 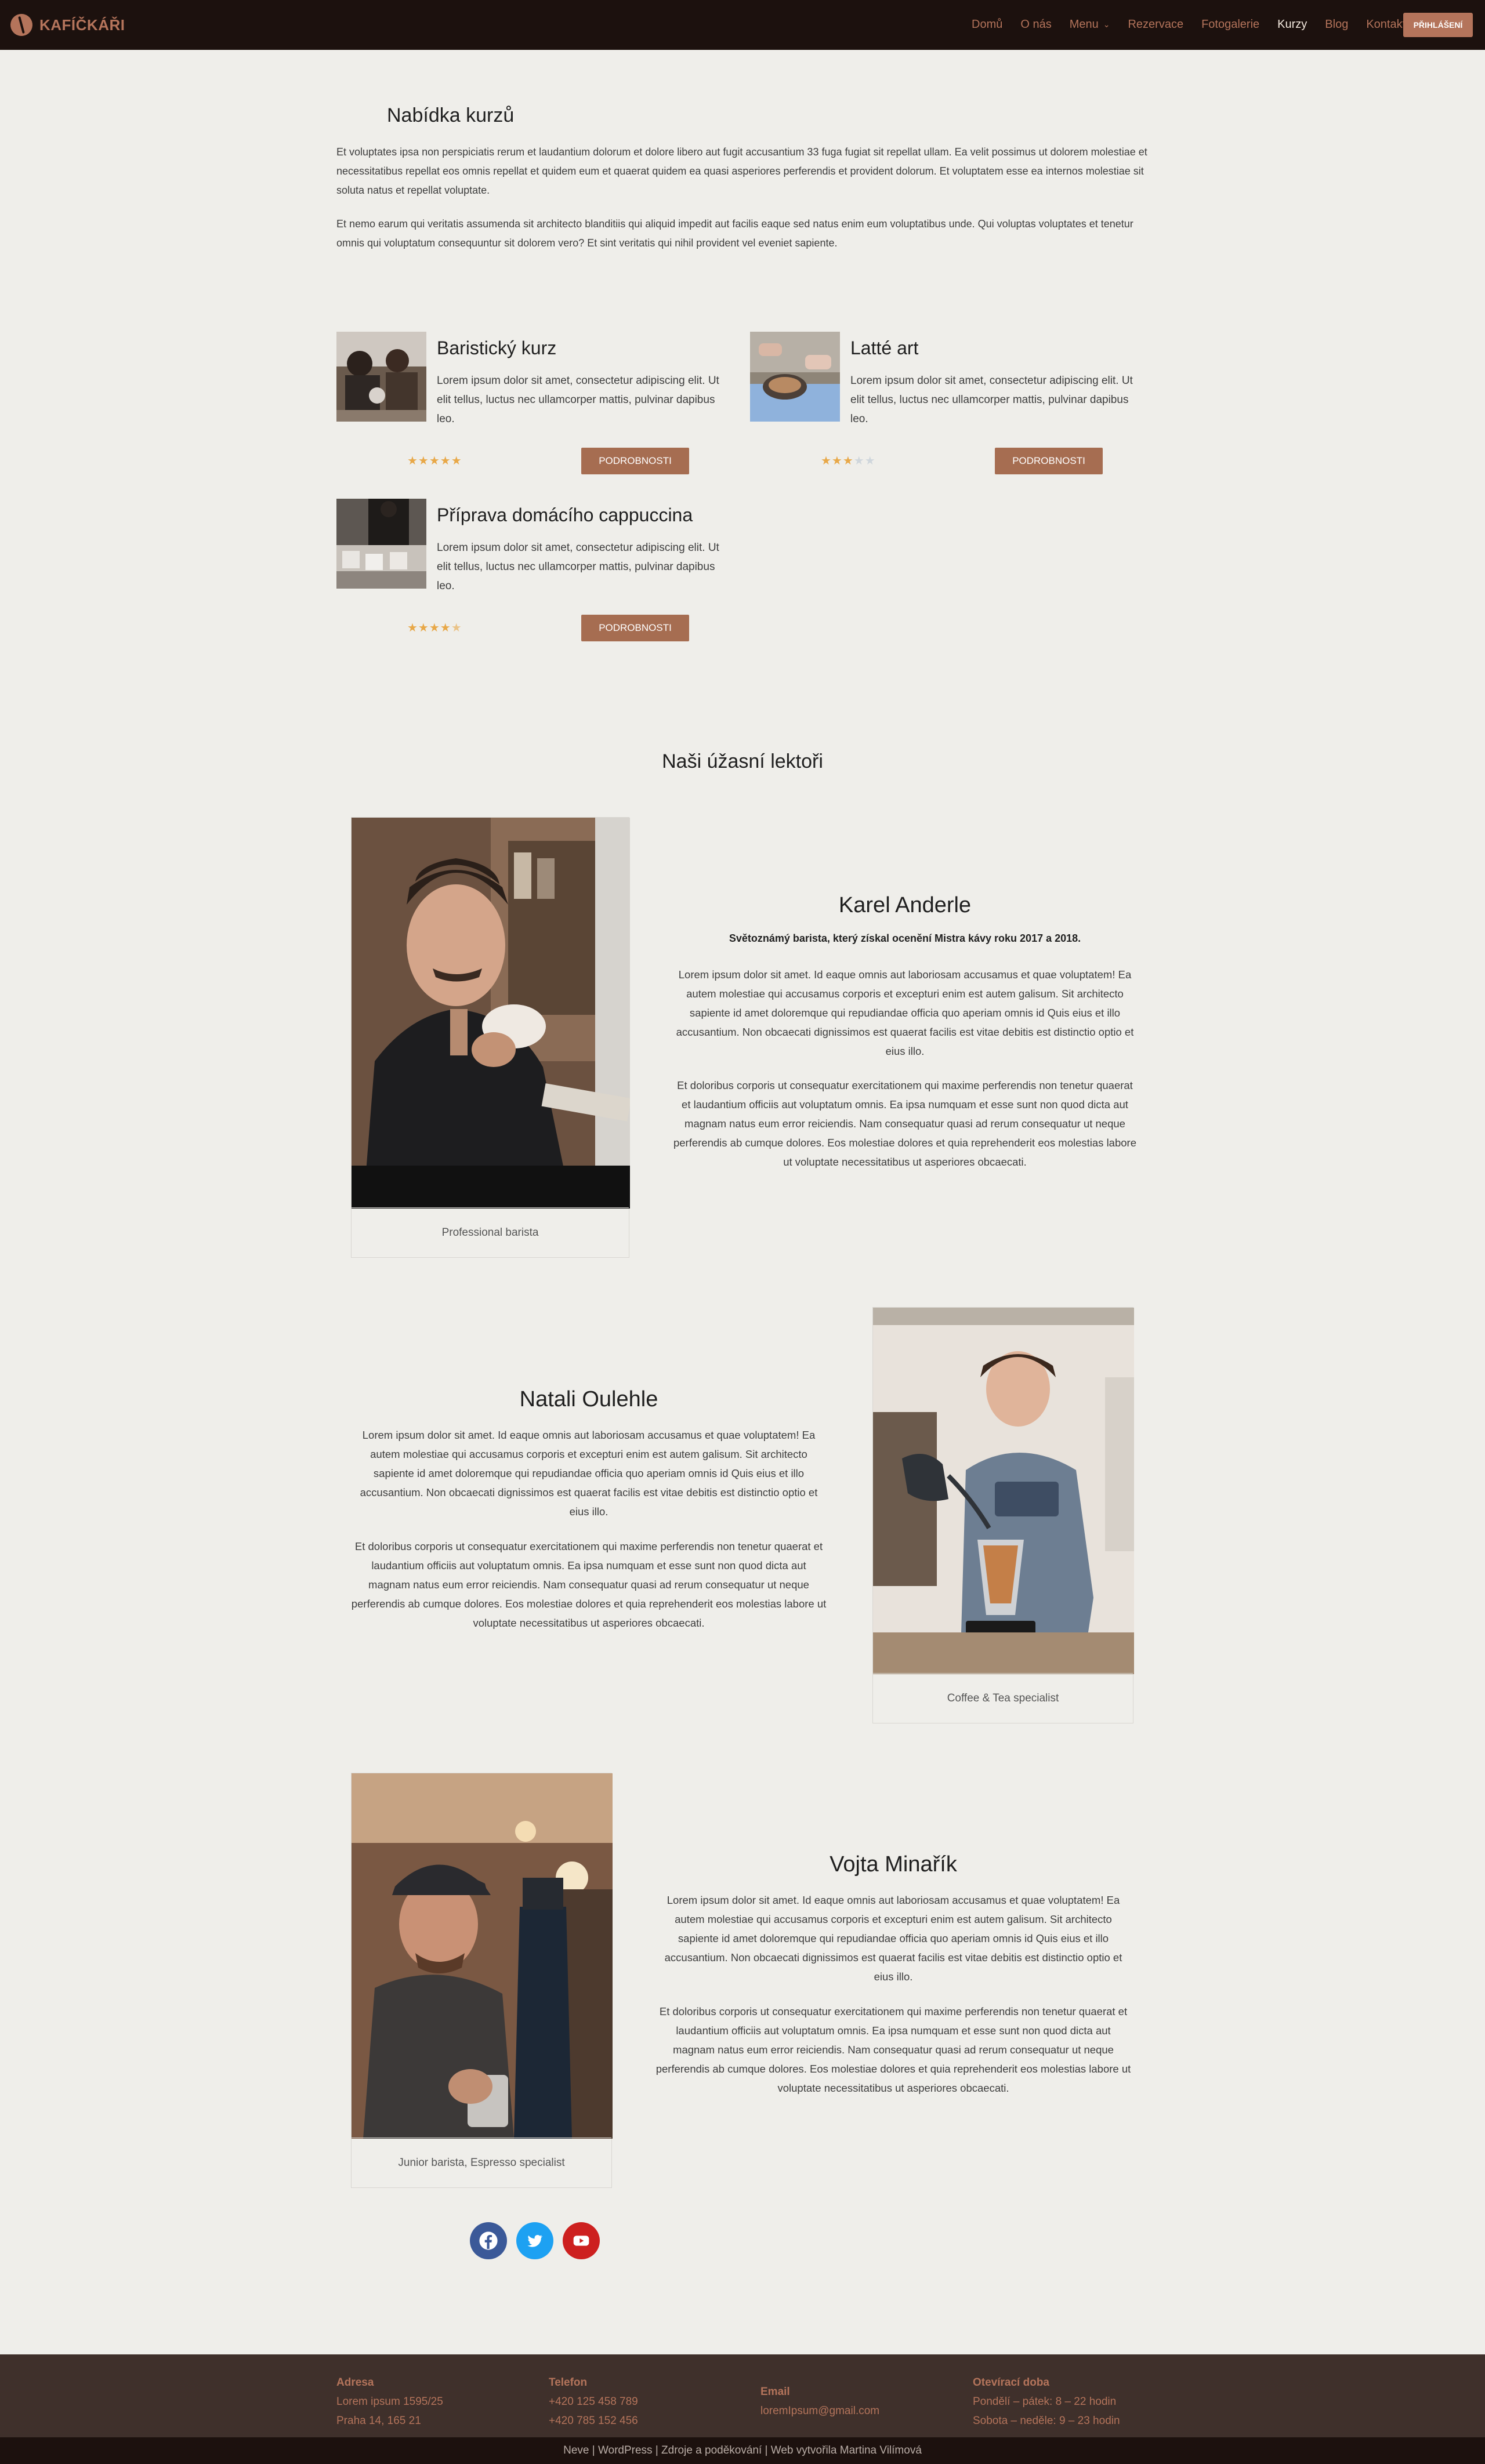 What do you see at coordinates (1003, 1698) in the screenshot?
I see `lecturer-caption: Coffee & Tea specialist` at bounding box center [1003, 1698].